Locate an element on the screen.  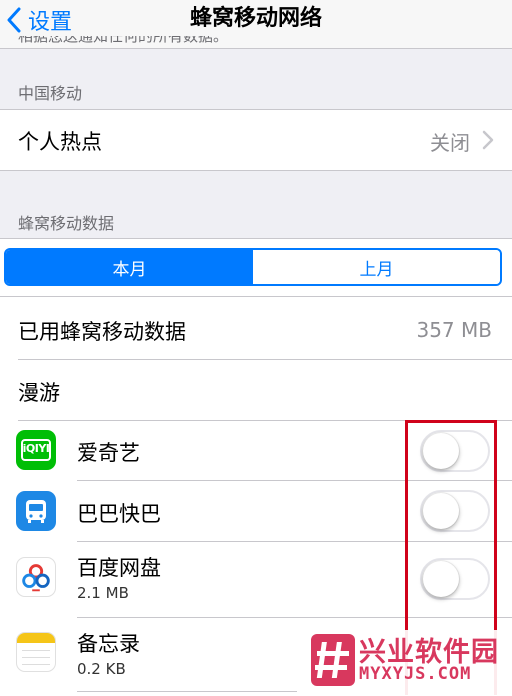
page-title: 蜂窝移动网络 is located at coordinates (255, 18).